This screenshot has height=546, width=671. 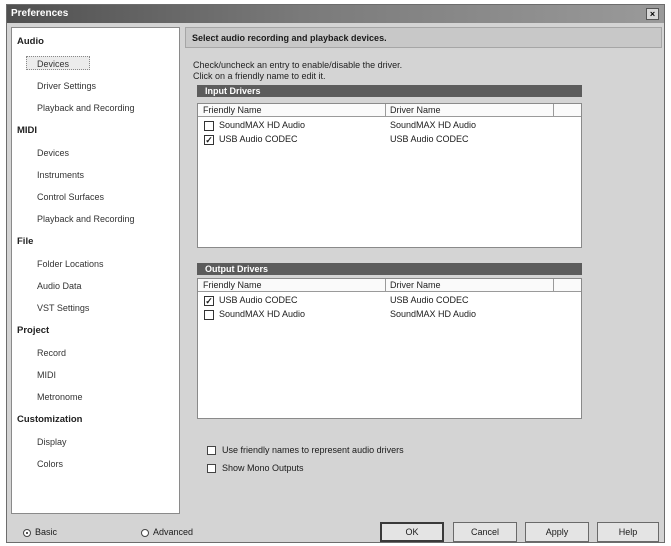 I want to click on basic-radio, so click(x=27, y=532).